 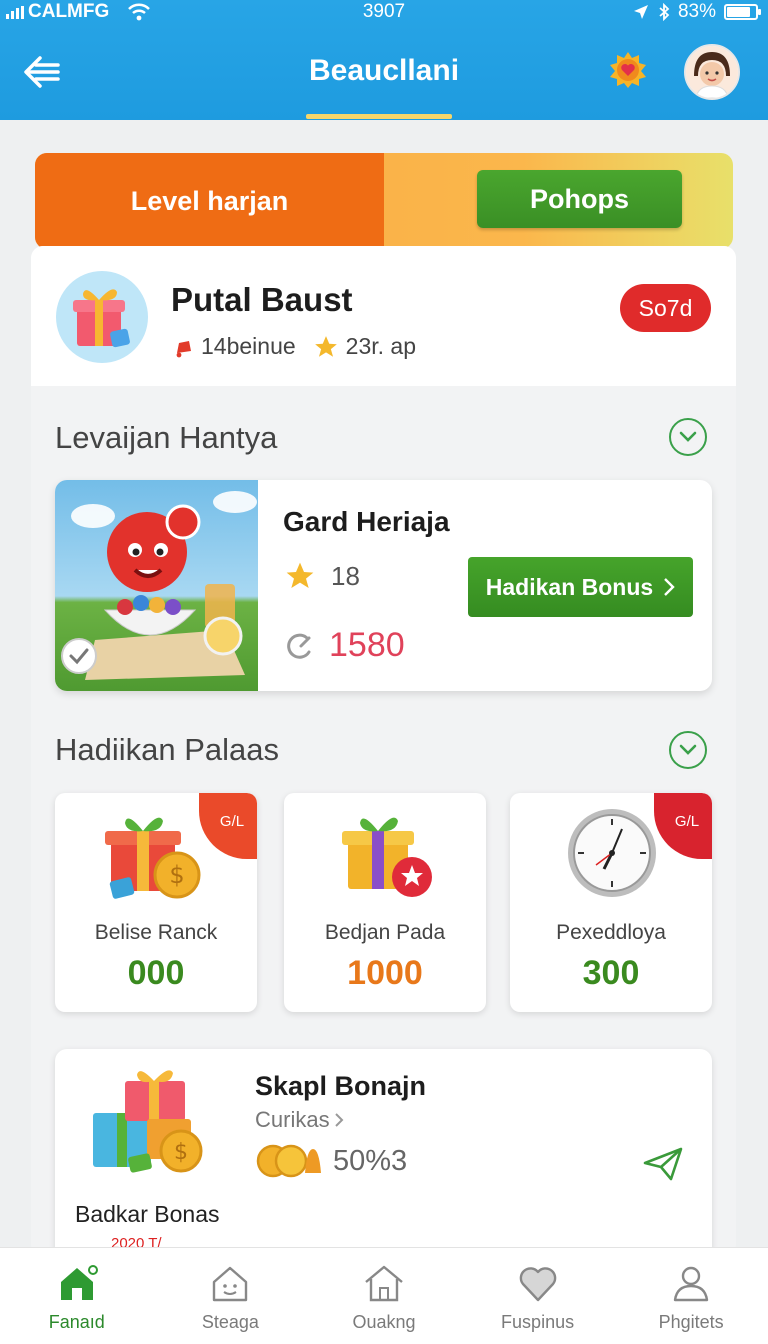 I want to click on section-2-expand-button, so click(x=688, y=750).